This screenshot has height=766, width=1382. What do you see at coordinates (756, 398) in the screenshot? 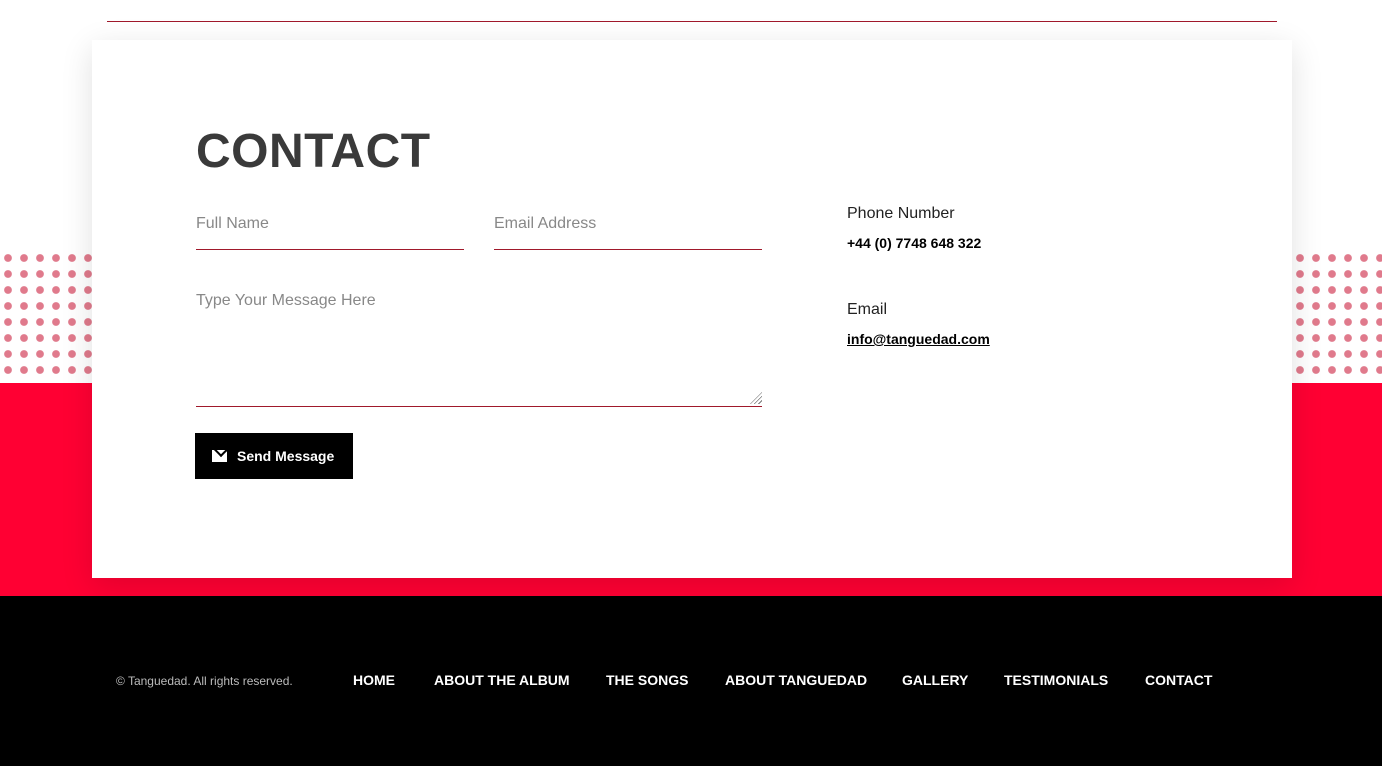
I see `resize-handle-icon` at bounding box center [756, 398].